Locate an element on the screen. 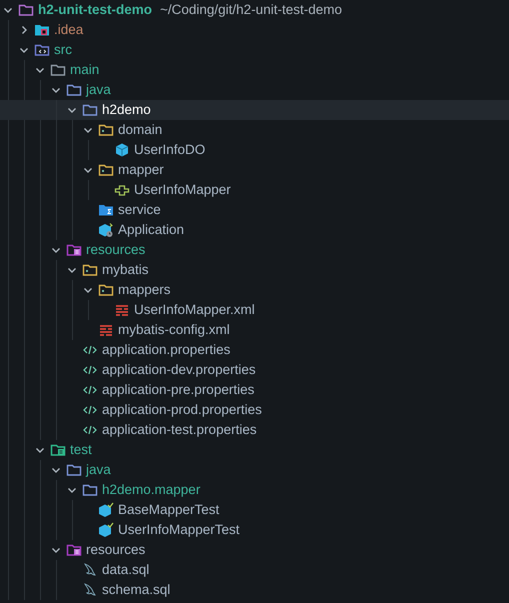  tree-row: application-dev.properties is located at coordinates (254, 370).